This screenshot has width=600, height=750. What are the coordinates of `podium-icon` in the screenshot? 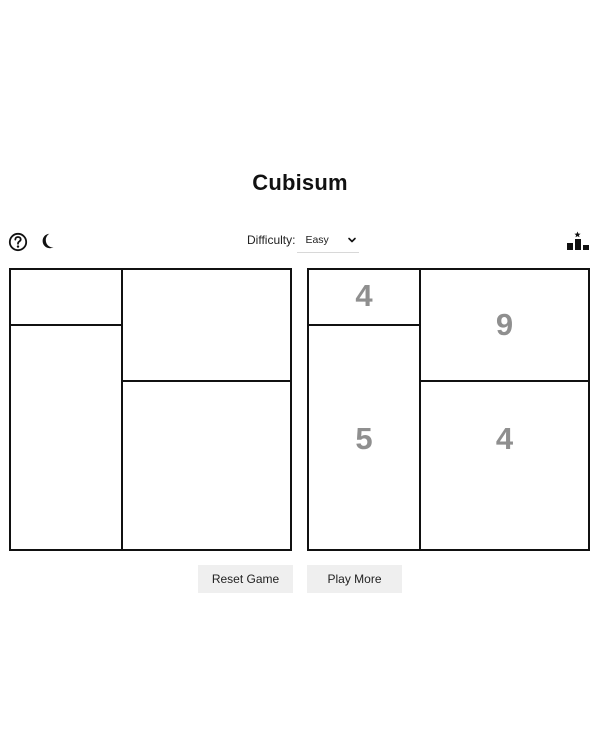 It's located at (578, 241).